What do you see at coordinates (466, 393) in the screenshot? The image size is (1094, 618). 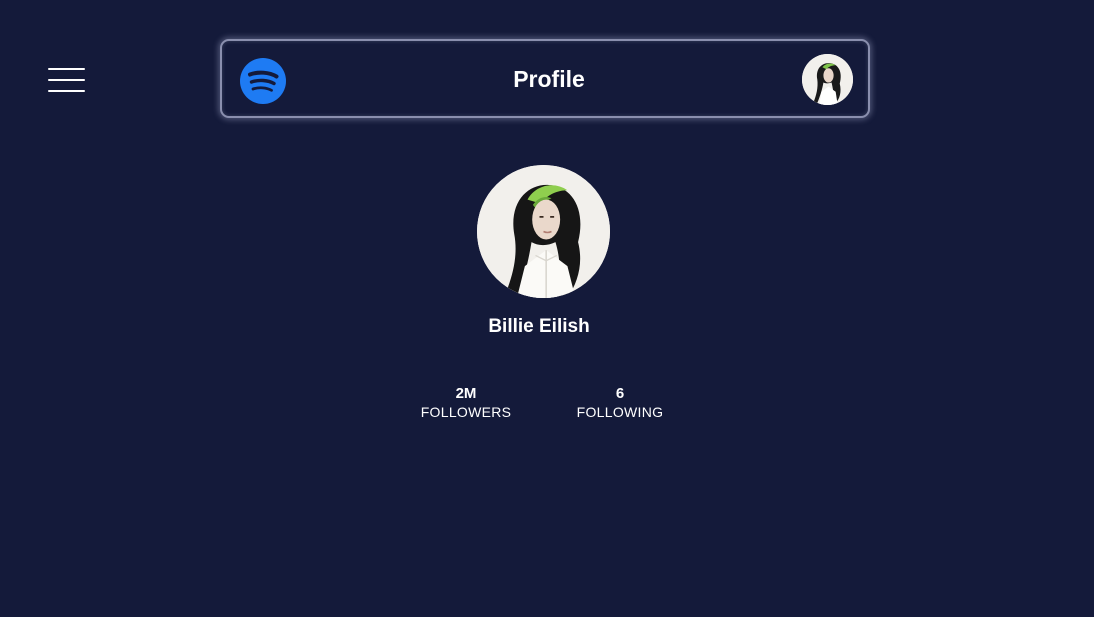 I see `followers-count: 2M` at bounding box center [466, 393].